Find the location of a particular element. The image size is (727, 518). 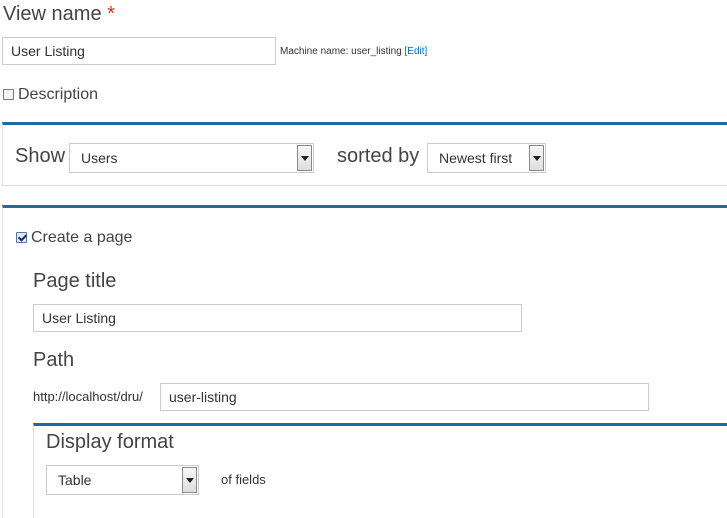

page-title-label: Page title is located at coordinates (75, 281).